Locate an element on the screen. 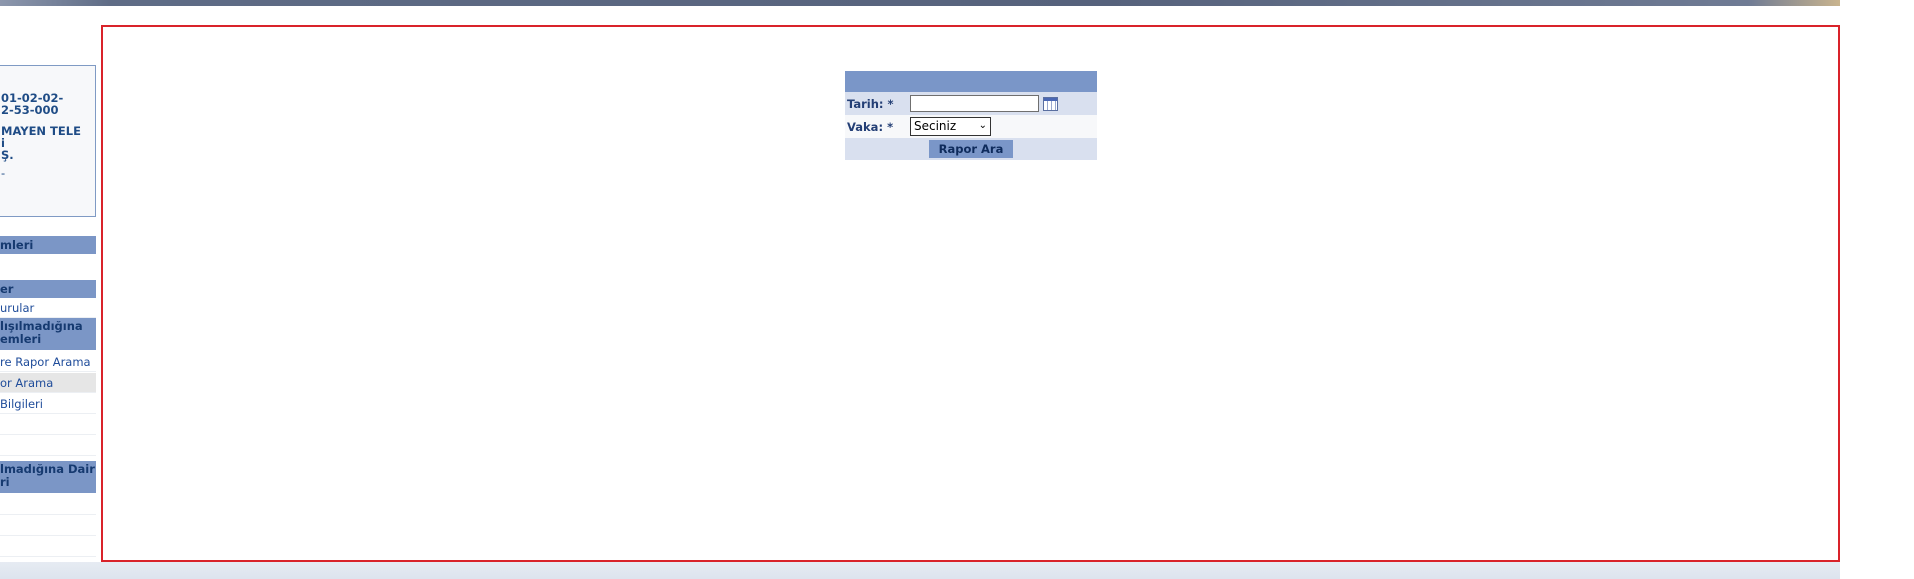 The height and width of the screenshot is (579, 1914). sidebar-link-info: Bilgileri is located at coordinates (48, 404).